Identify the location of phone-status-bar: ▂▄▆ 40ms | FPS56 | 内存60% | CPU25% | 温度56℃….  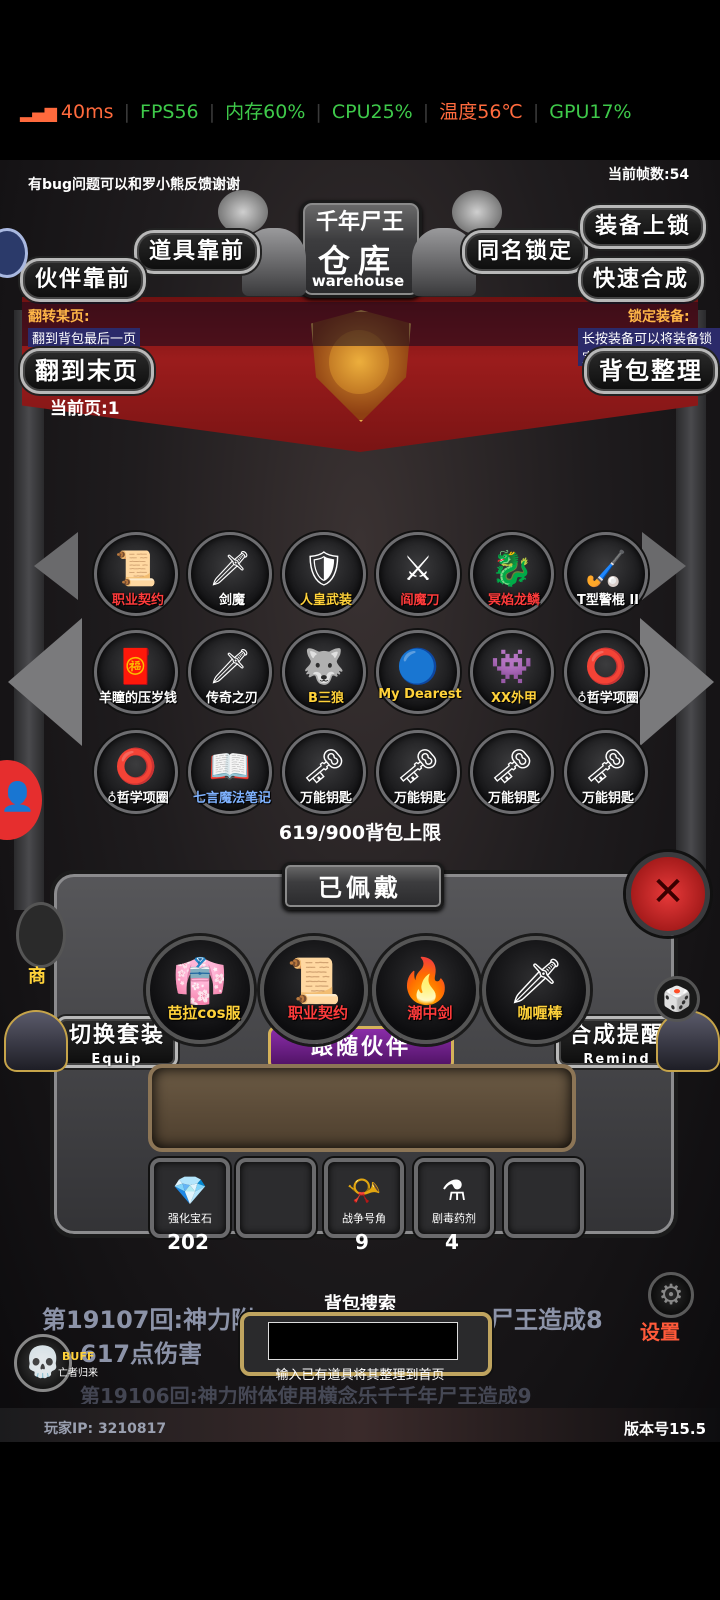
(360, 80).